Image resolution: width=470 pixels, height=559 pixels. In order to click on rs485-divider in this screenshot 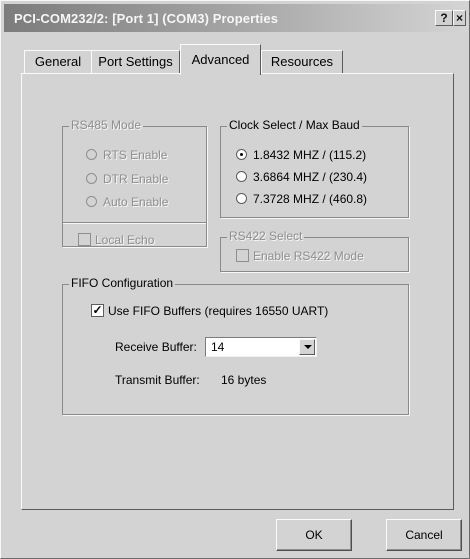, I will do `click(134, 222)`.